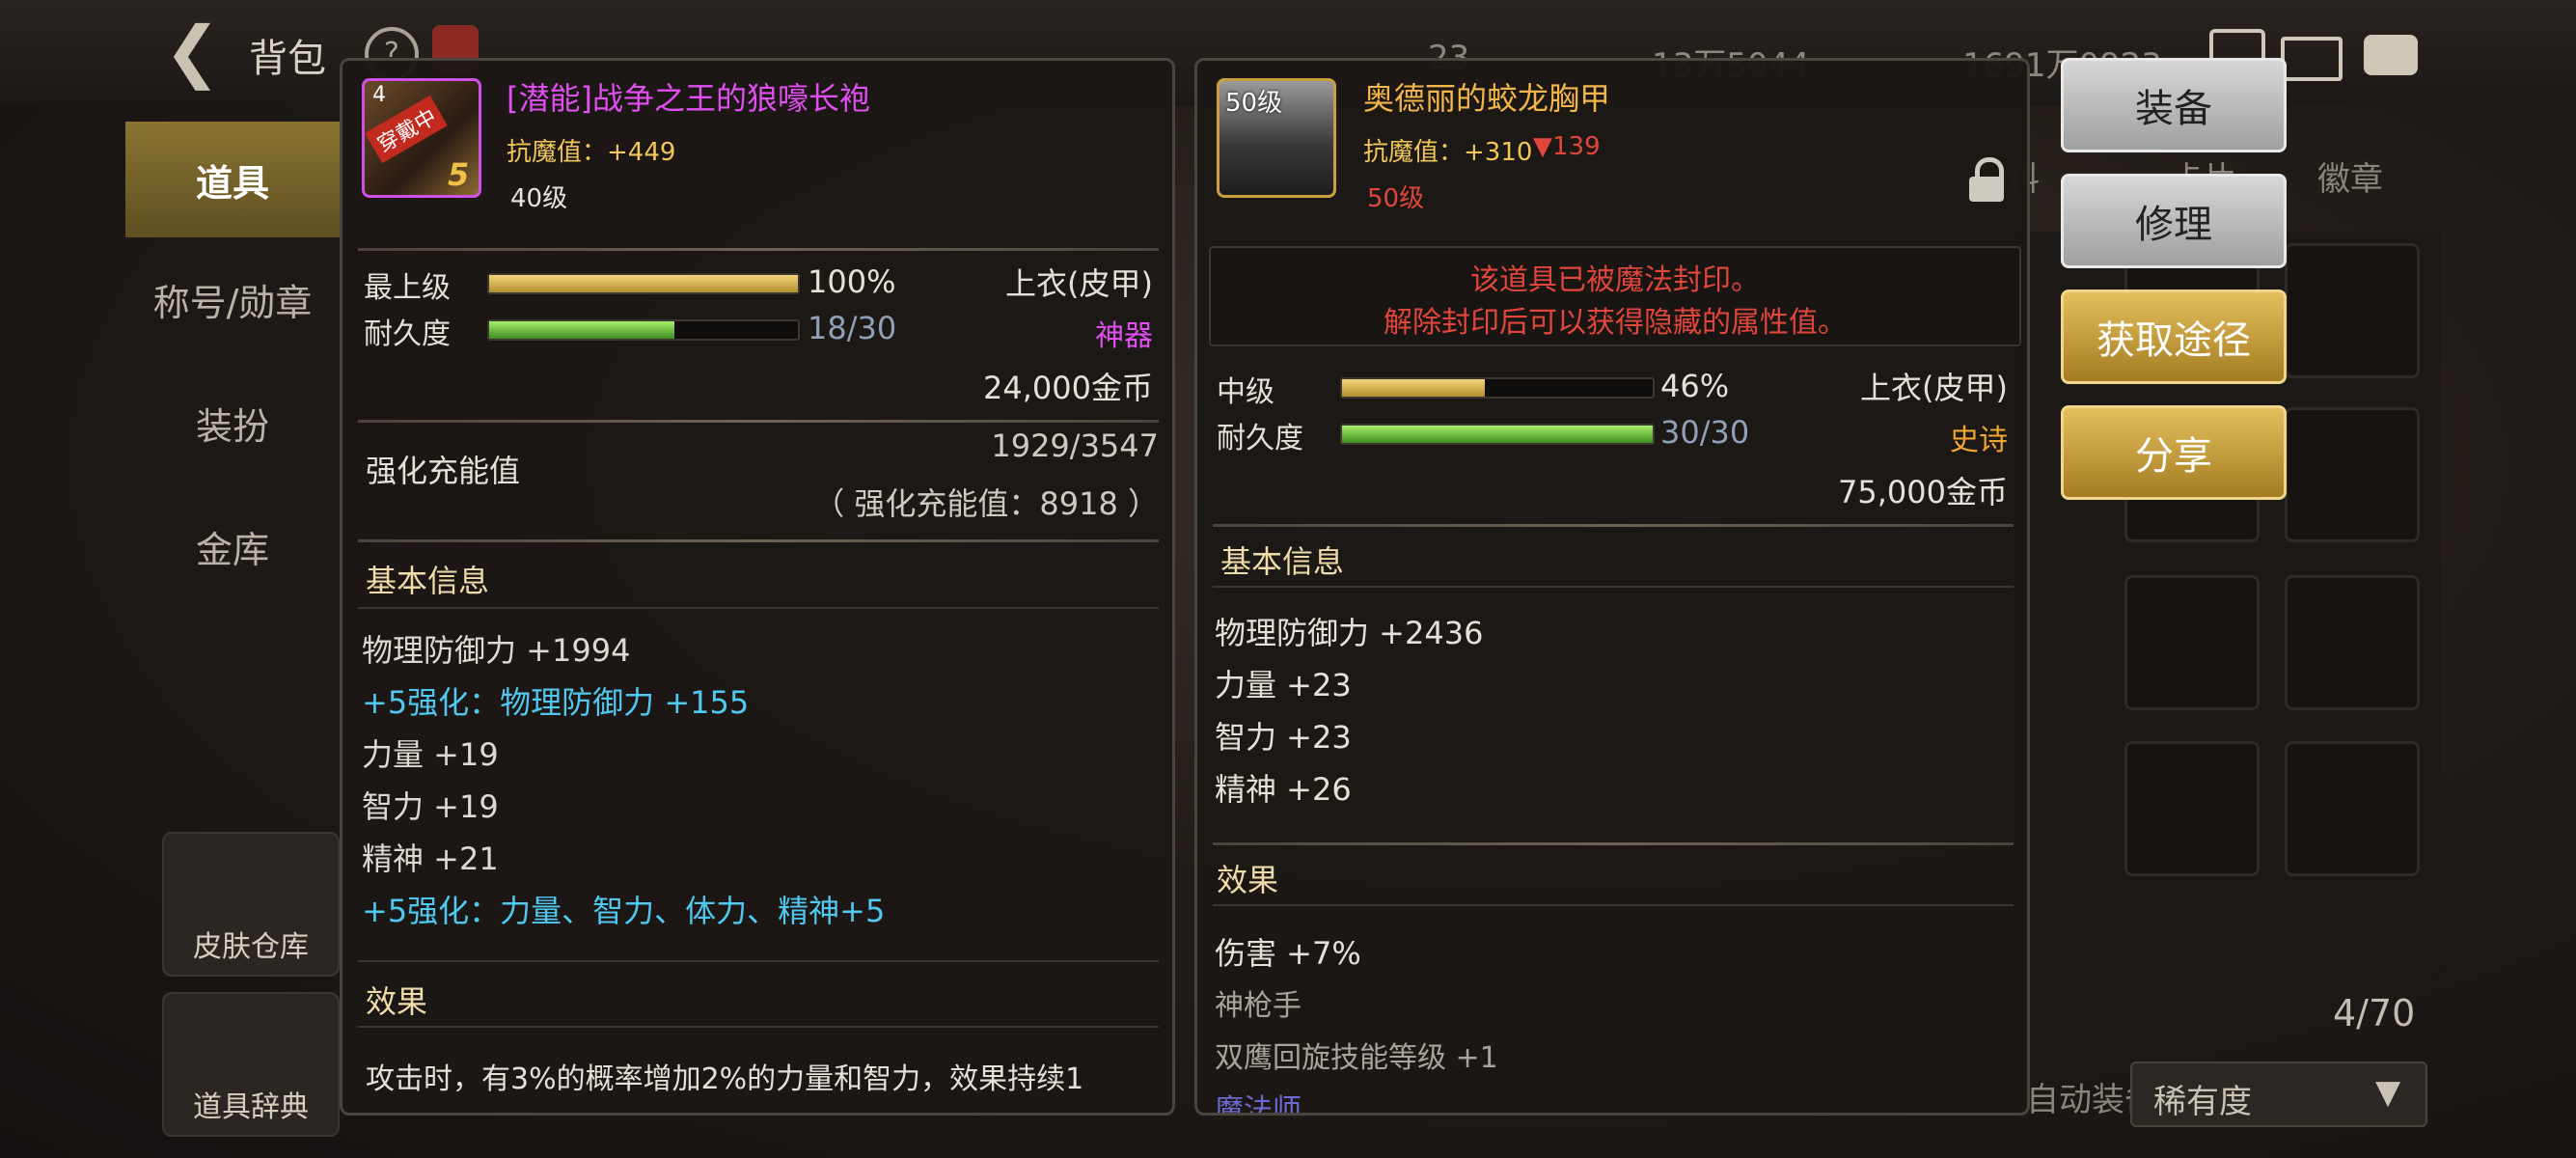 The height and width of the screenshot is (1158, 2576). I want to click on price: 24,000金币, so click(1068, 388).